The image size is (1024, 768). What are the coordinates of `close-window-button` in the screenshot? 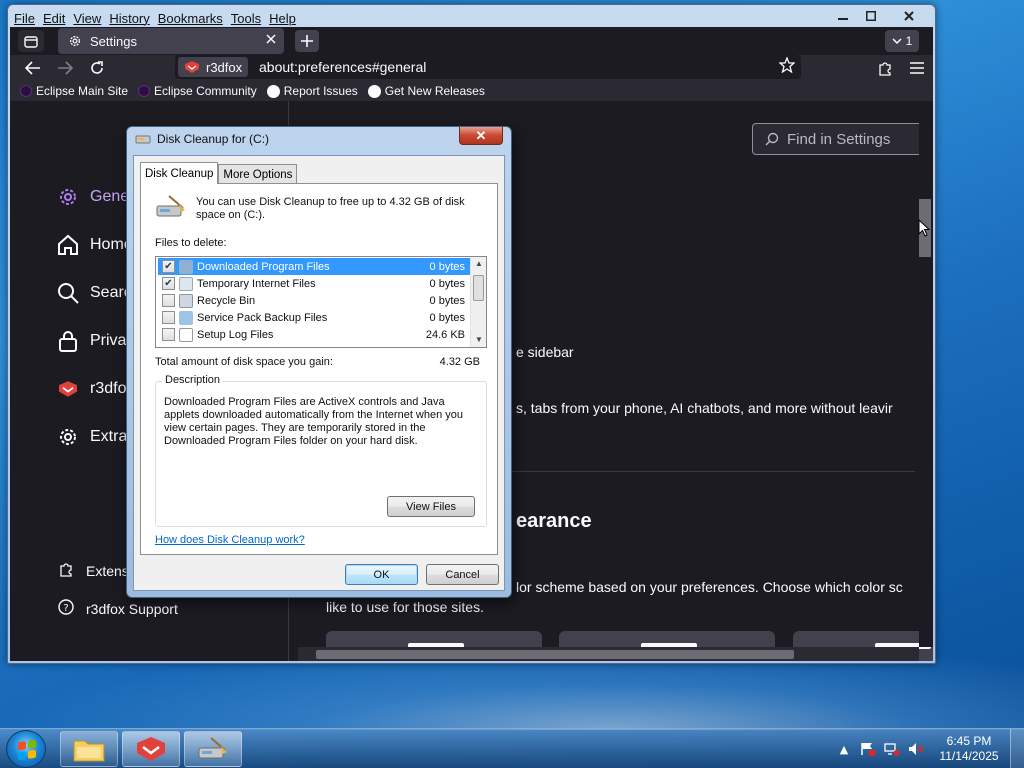 It's located at (909, 16).